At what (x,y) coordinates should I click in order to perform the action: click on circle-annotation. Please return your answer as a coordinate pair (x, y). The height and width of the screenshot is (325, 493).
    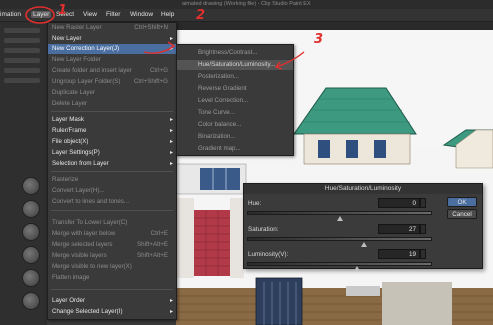
    Looking at the image, I should click on (40, 15).